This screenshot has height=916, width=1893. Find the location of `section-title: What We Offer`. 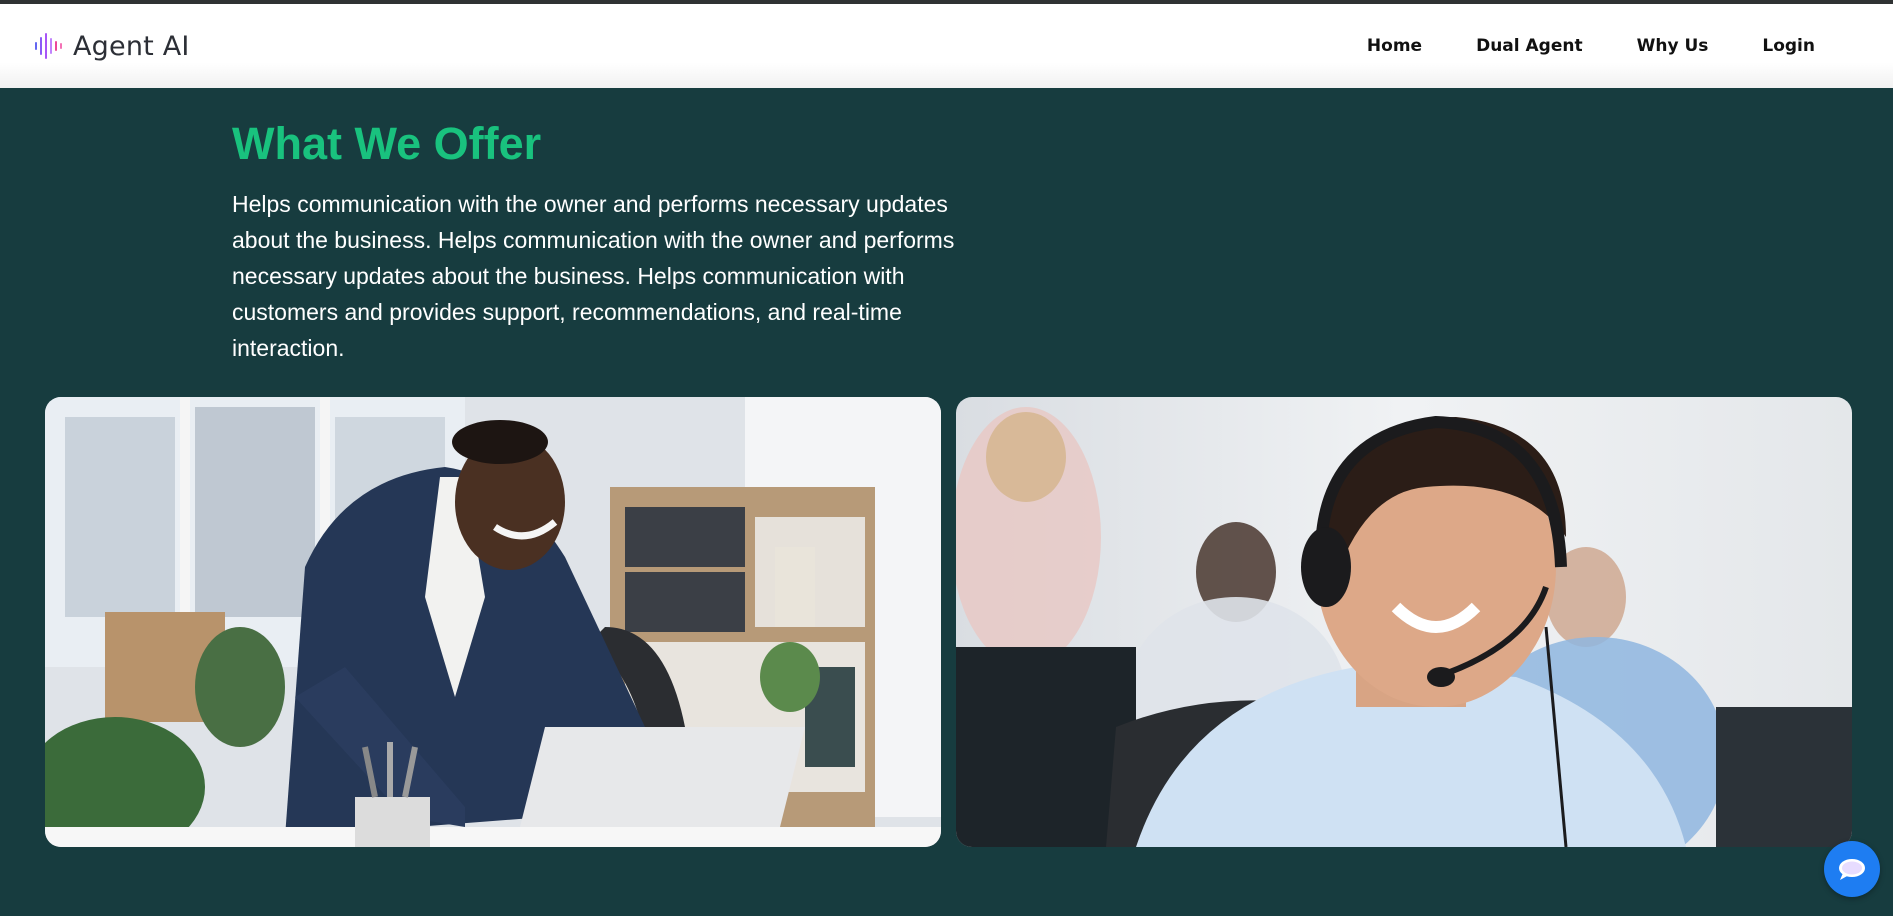

section-title: What We Offer is located at coordinates (387, 143).